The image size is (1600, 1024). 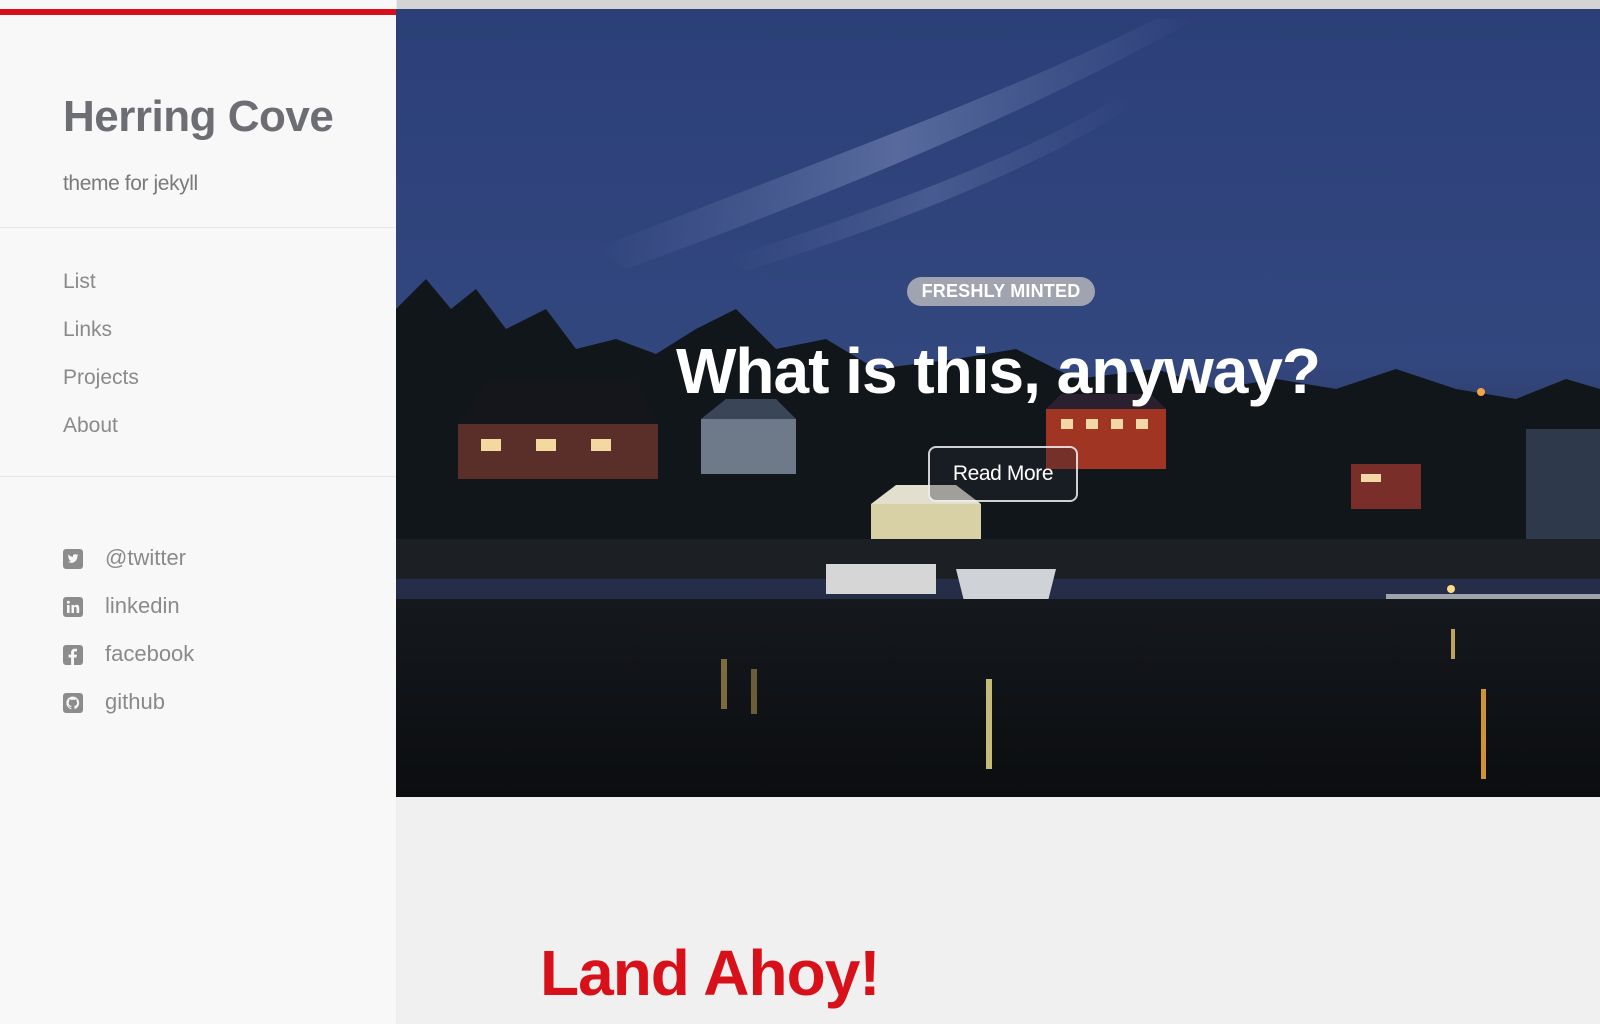 What do you see at coordinates (101, 294) in the screenshot?
I see `nav-item-list: List` at bounding box center [101, 294].